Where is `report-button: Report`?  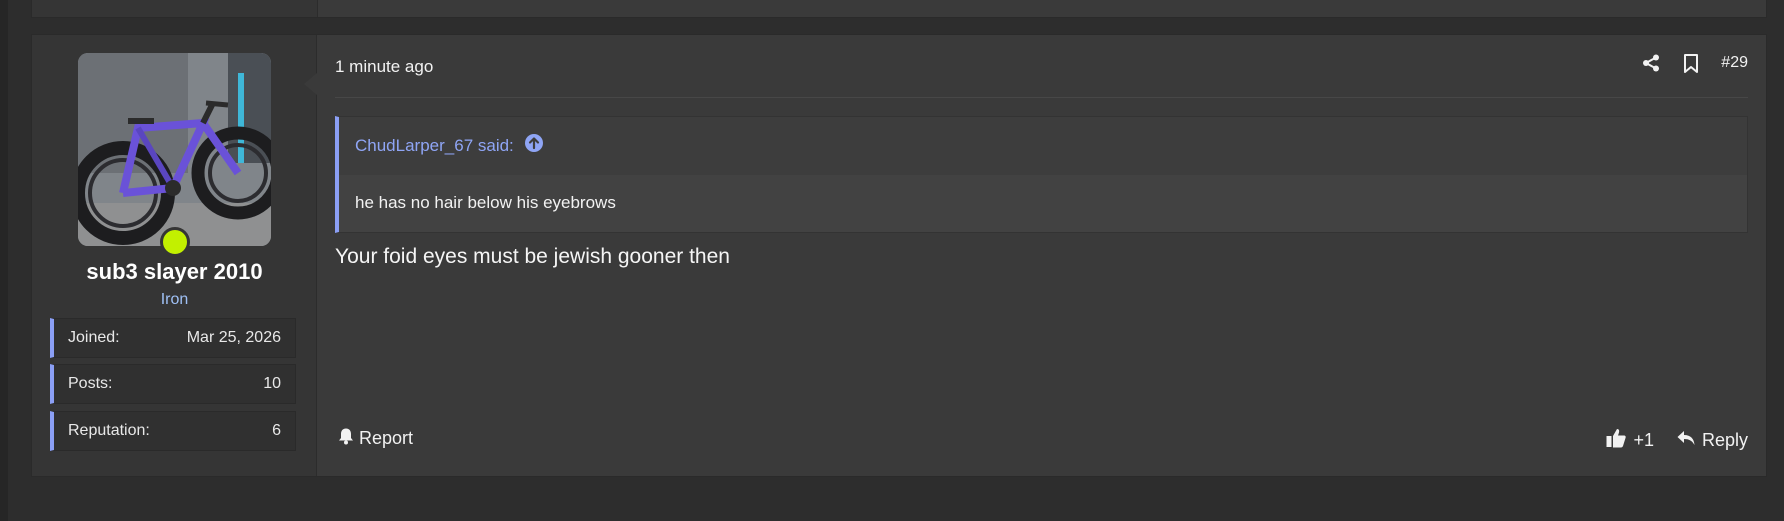
report-button: Report is located at coordinates (375, 438).